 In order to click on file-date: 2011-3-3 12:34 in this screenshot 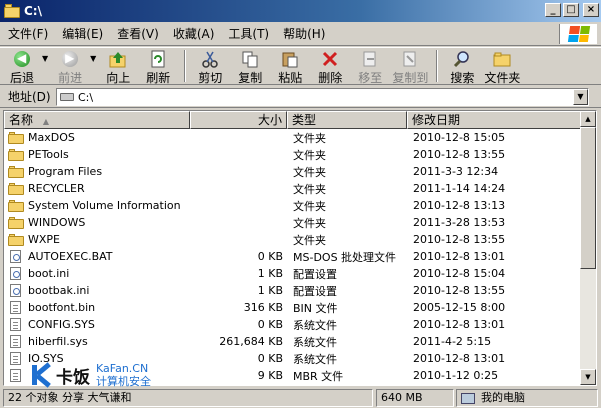, I will do `click(456, 171)`.